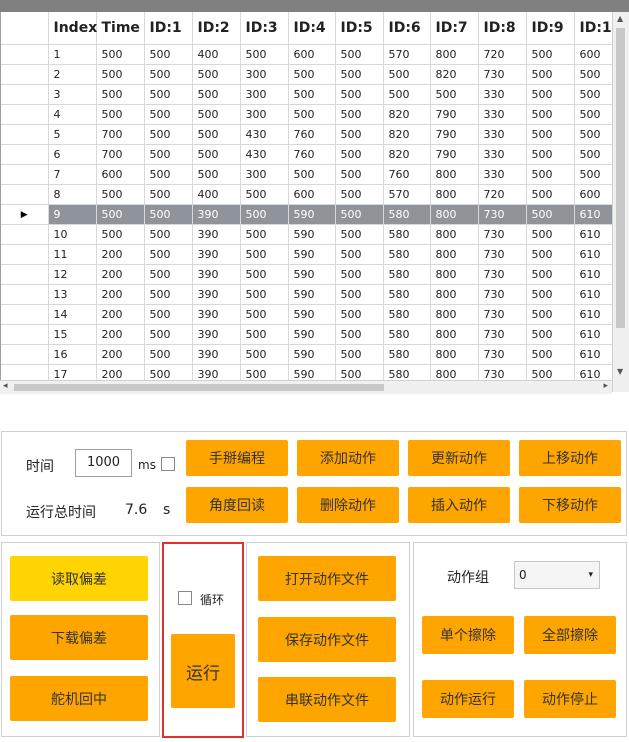 The image size is (629, 742). What do you see at coordinates (348, 458) in the screenshot?
I see `add-action-button: 添加动作` at bounding box center [348, 458].